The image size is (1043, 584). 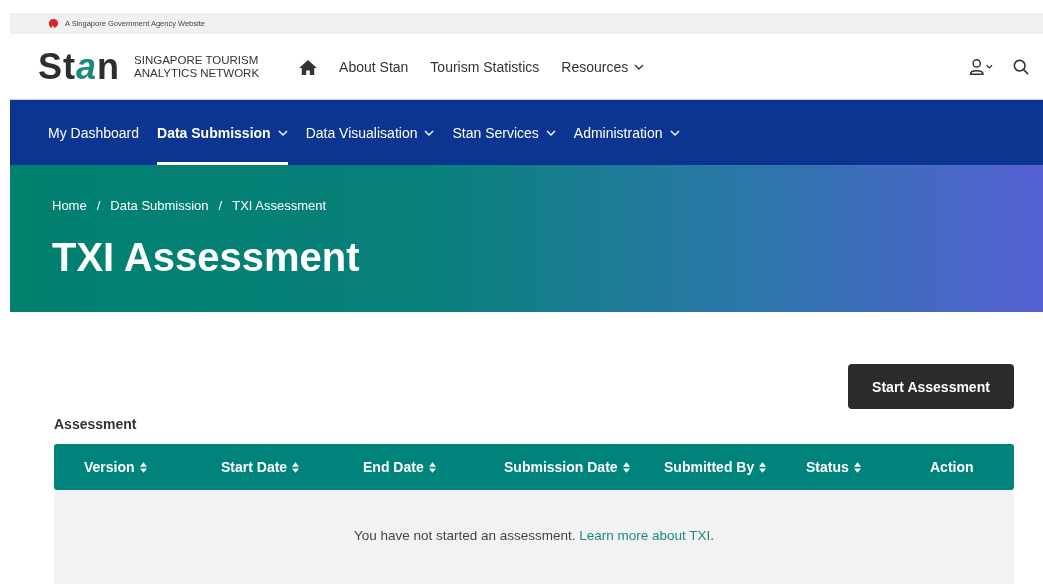 I want to click on logo-tagline: SINGAPORE TOURISM, so click(x=197, y=60).